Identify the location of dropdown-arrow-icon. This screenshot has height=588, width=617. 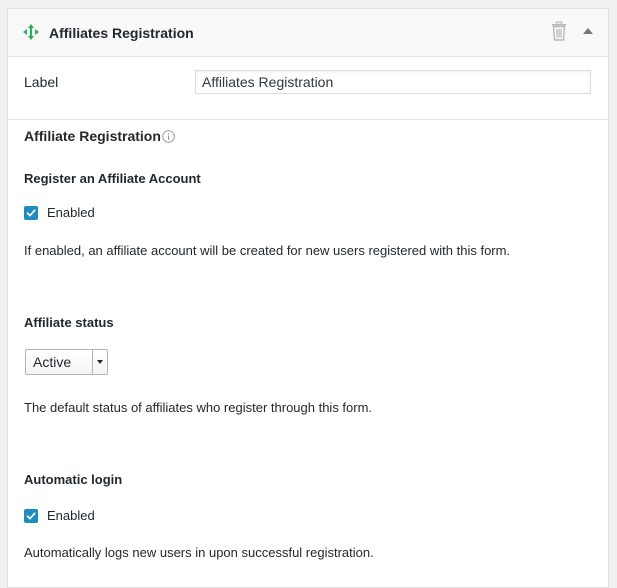
(100, 362).